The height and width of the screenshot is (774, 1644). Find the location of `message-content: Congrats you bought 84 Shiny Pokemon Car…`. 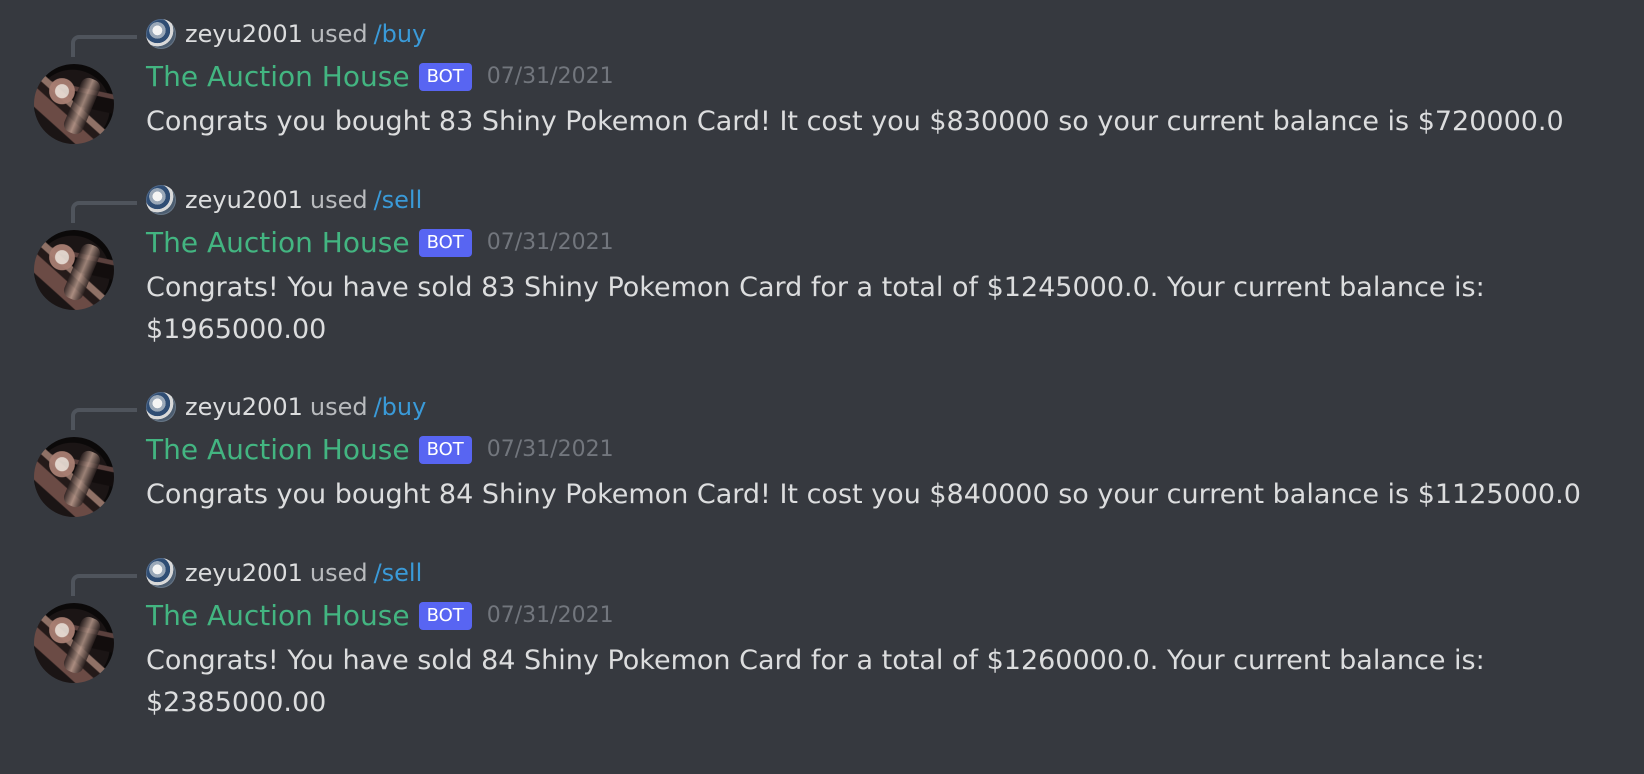

message-content: Congrats you bought 84 Shiny Pokemon Car… is located at coordinates (863, 494).